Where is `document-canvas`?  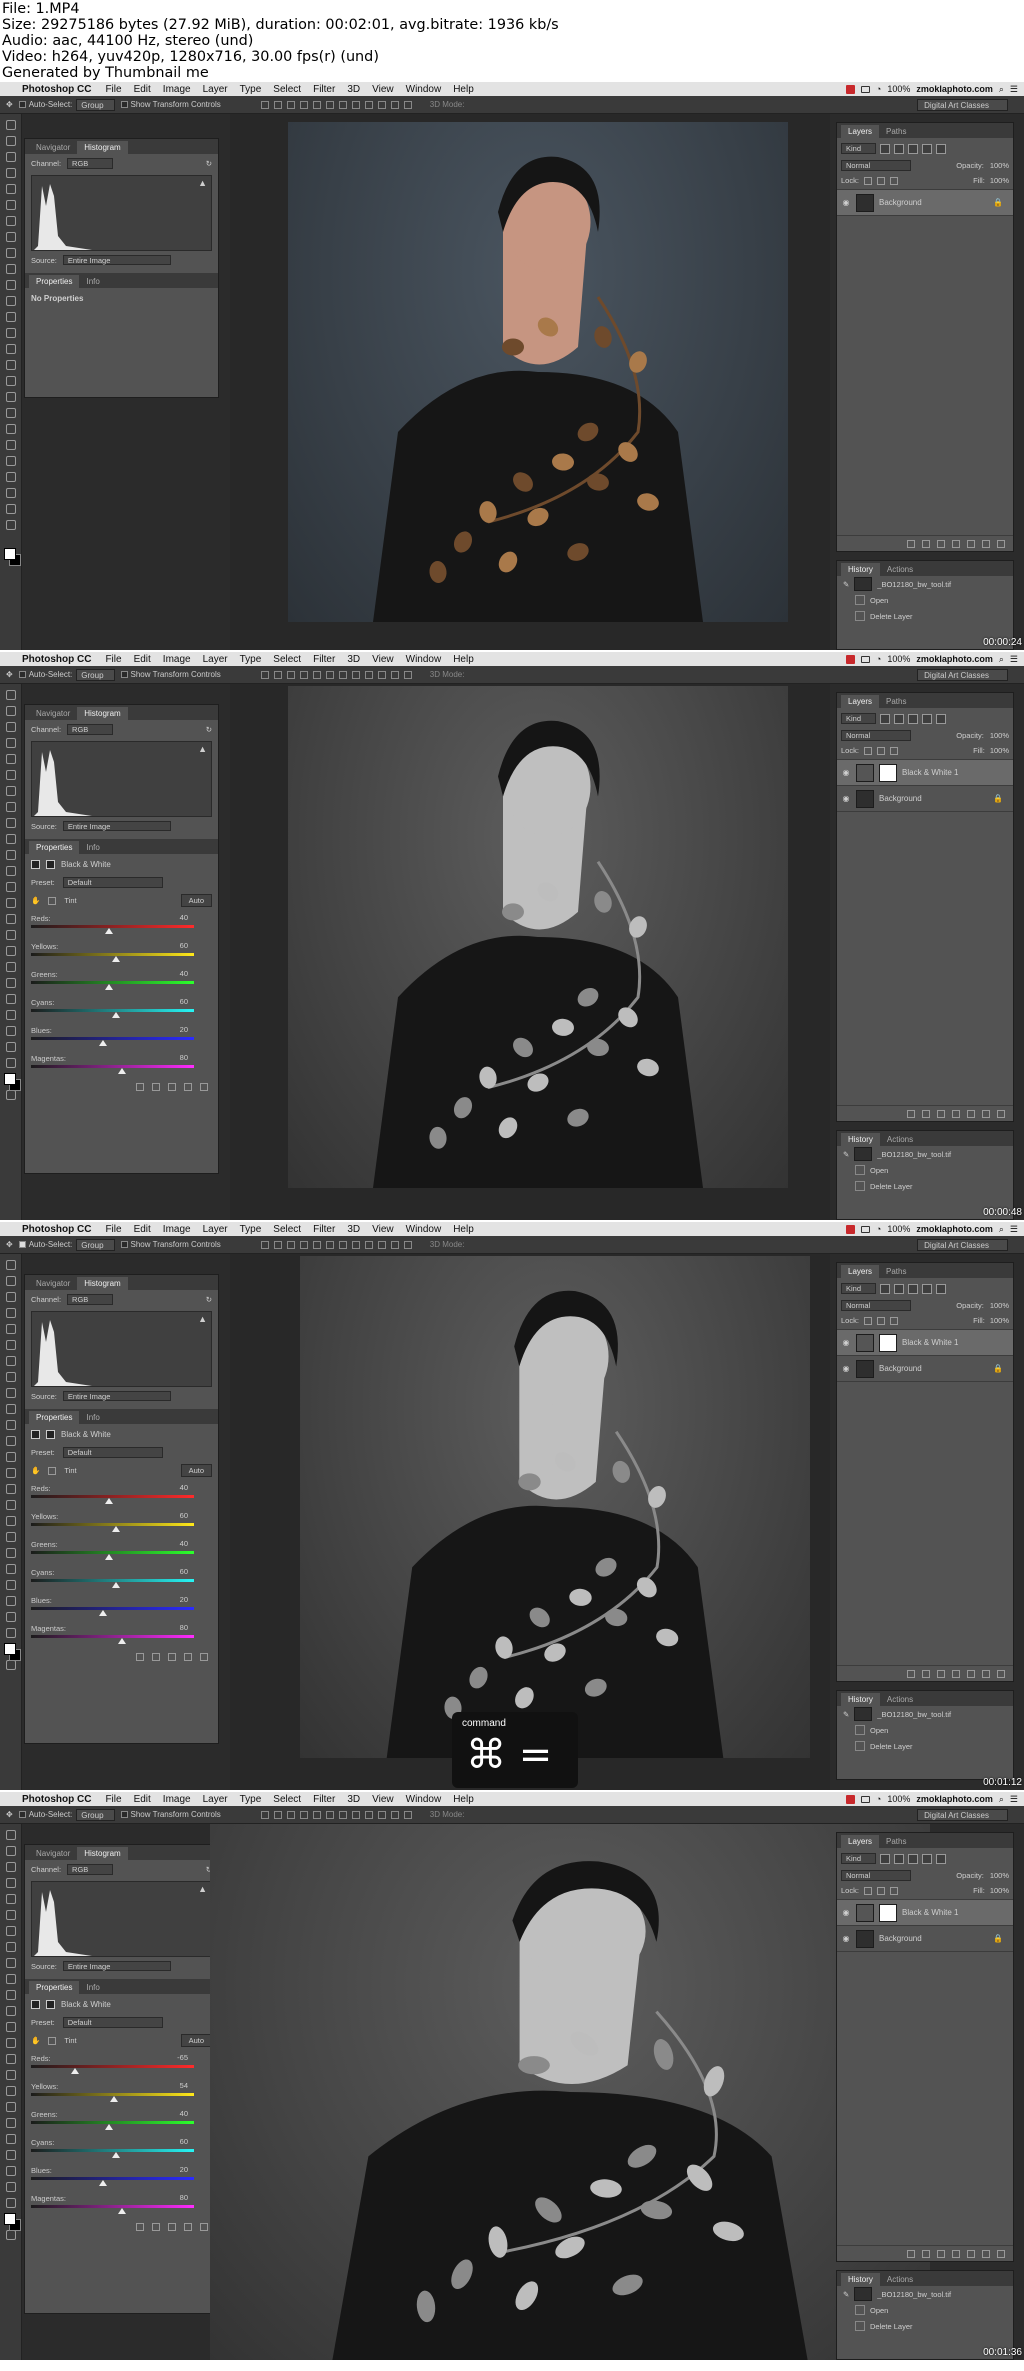 document-canvas is located at coordinates (530, 382).